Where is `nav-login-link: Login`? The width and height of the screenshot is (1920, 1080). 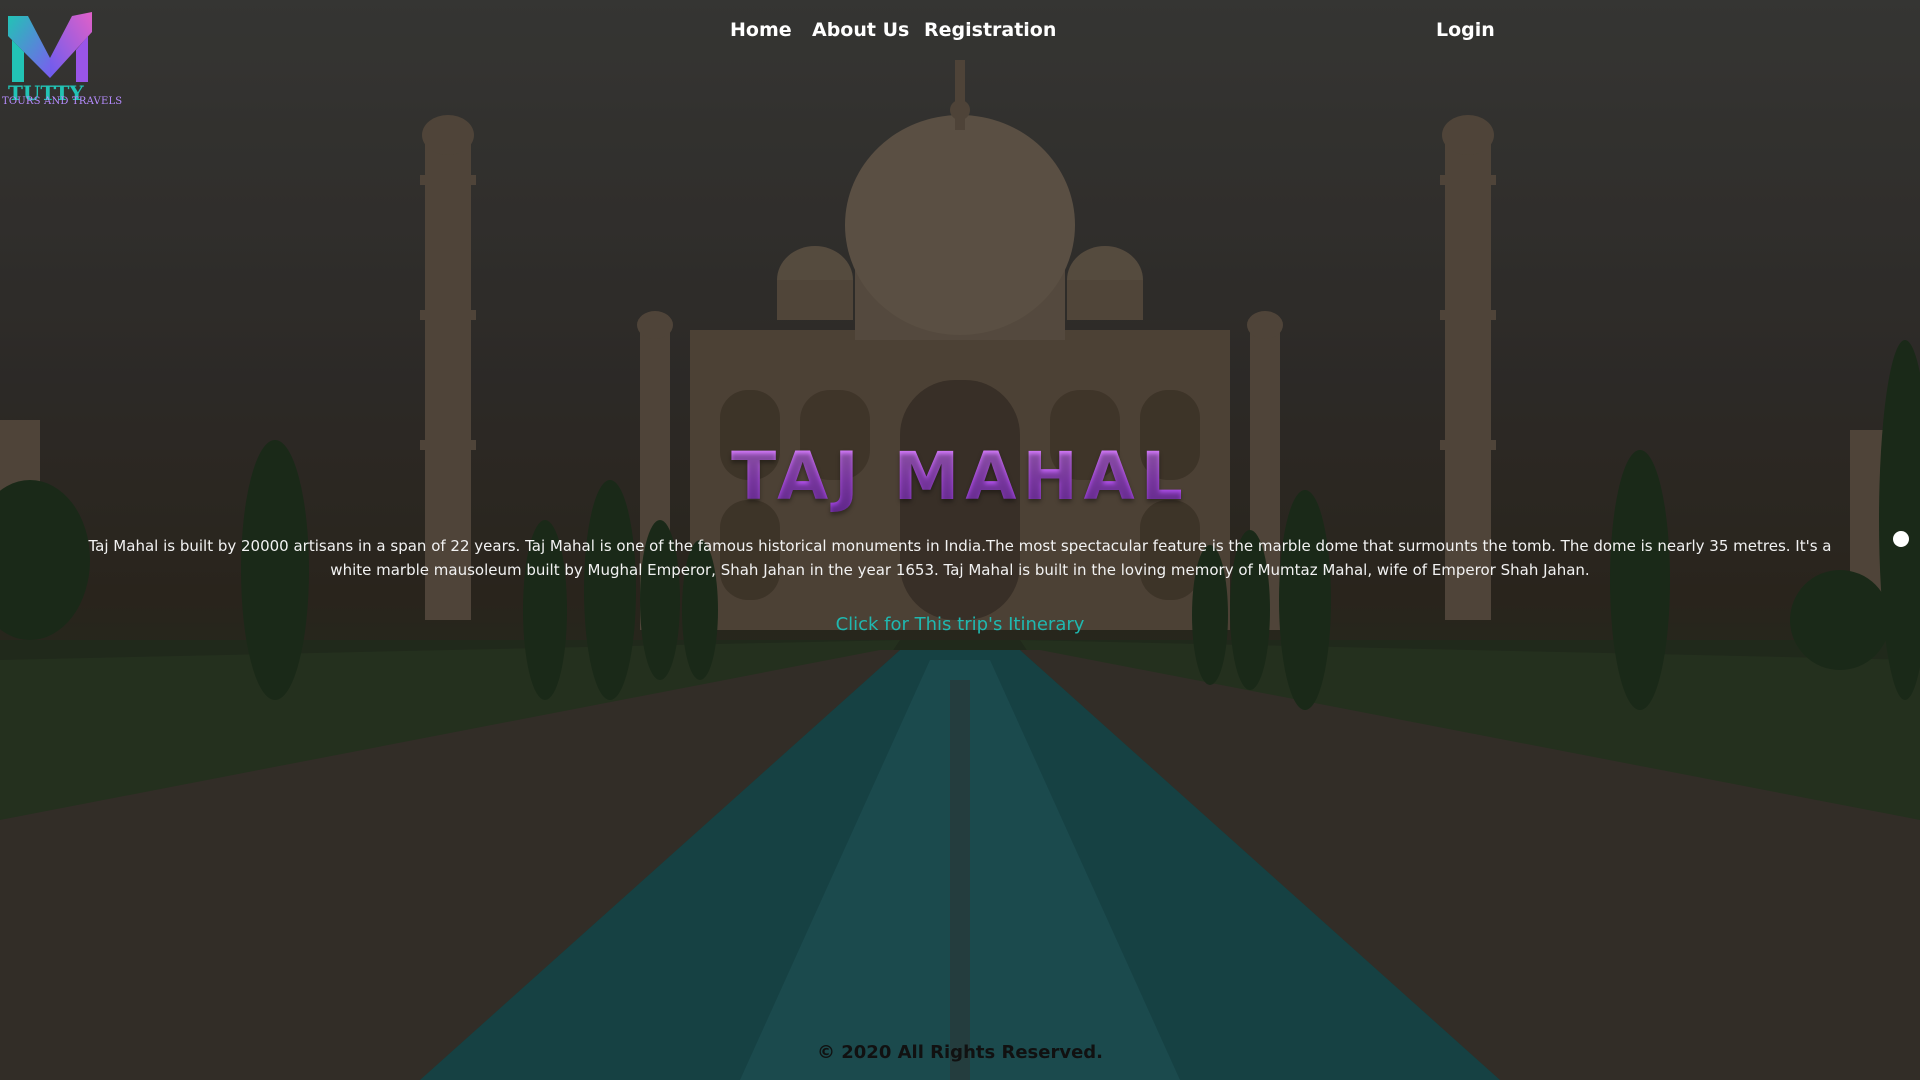
nav-login-link: Login is located at coordinates (1465, 30).